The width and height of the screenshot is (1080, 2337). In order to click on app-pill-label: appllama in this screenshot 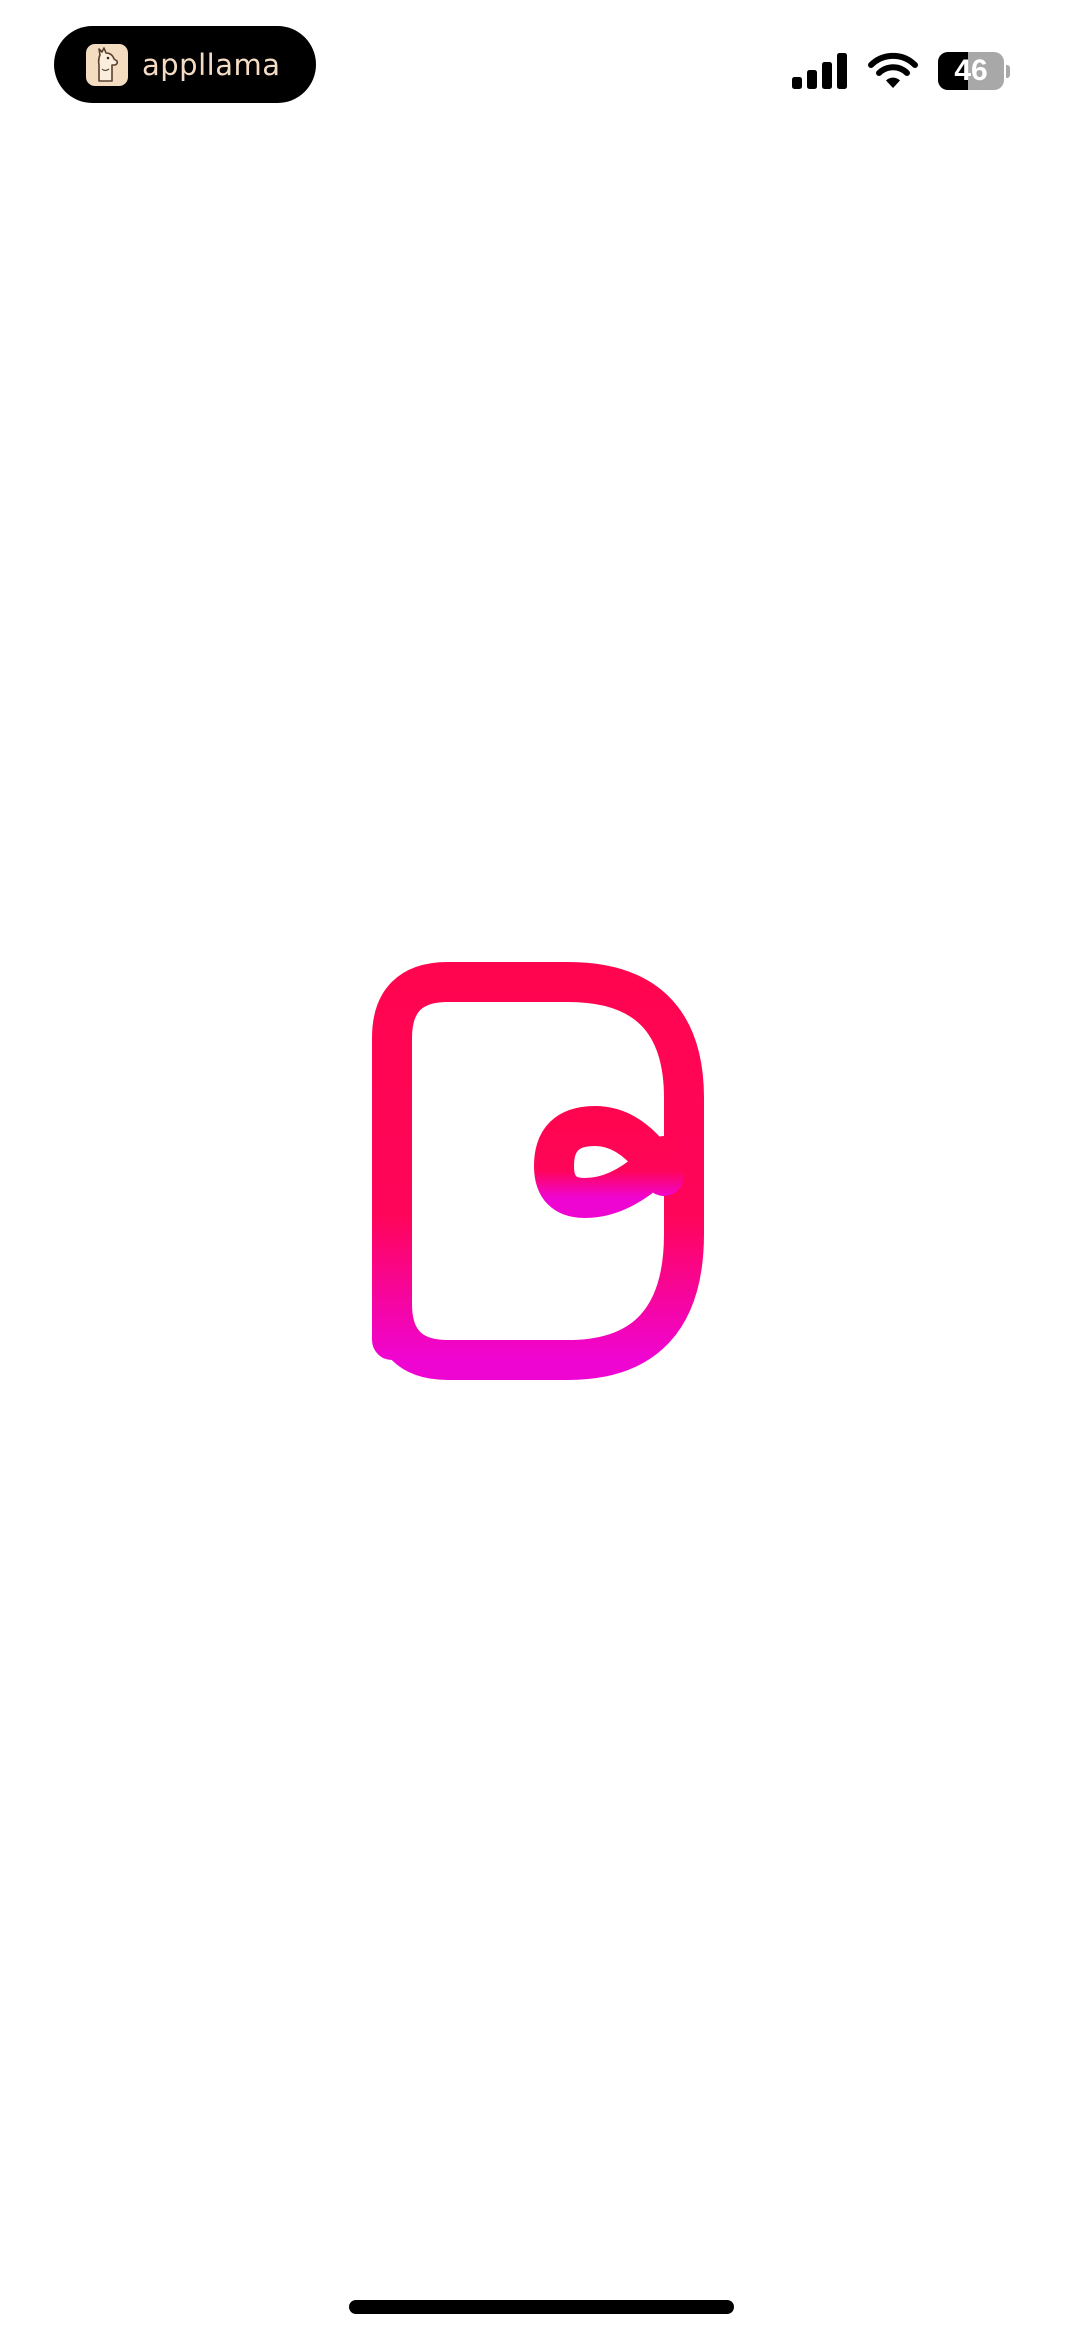, I will do `click(211, 64)`.